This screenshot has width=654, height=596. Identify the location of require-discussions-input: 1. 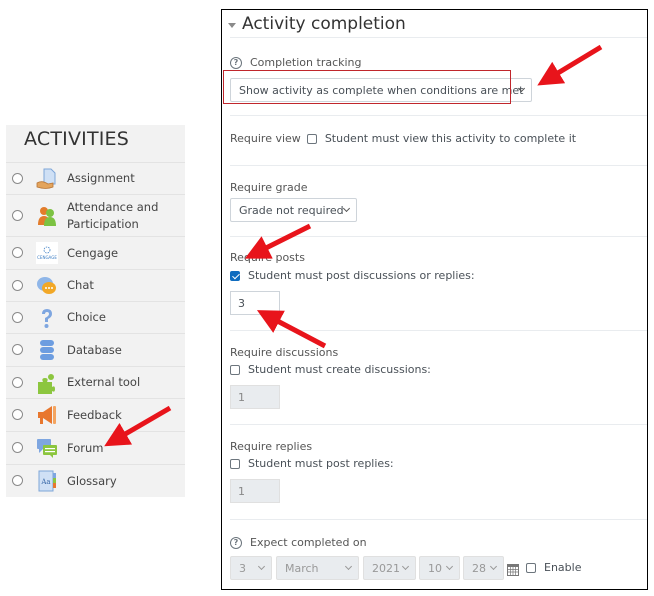
(255, 397).